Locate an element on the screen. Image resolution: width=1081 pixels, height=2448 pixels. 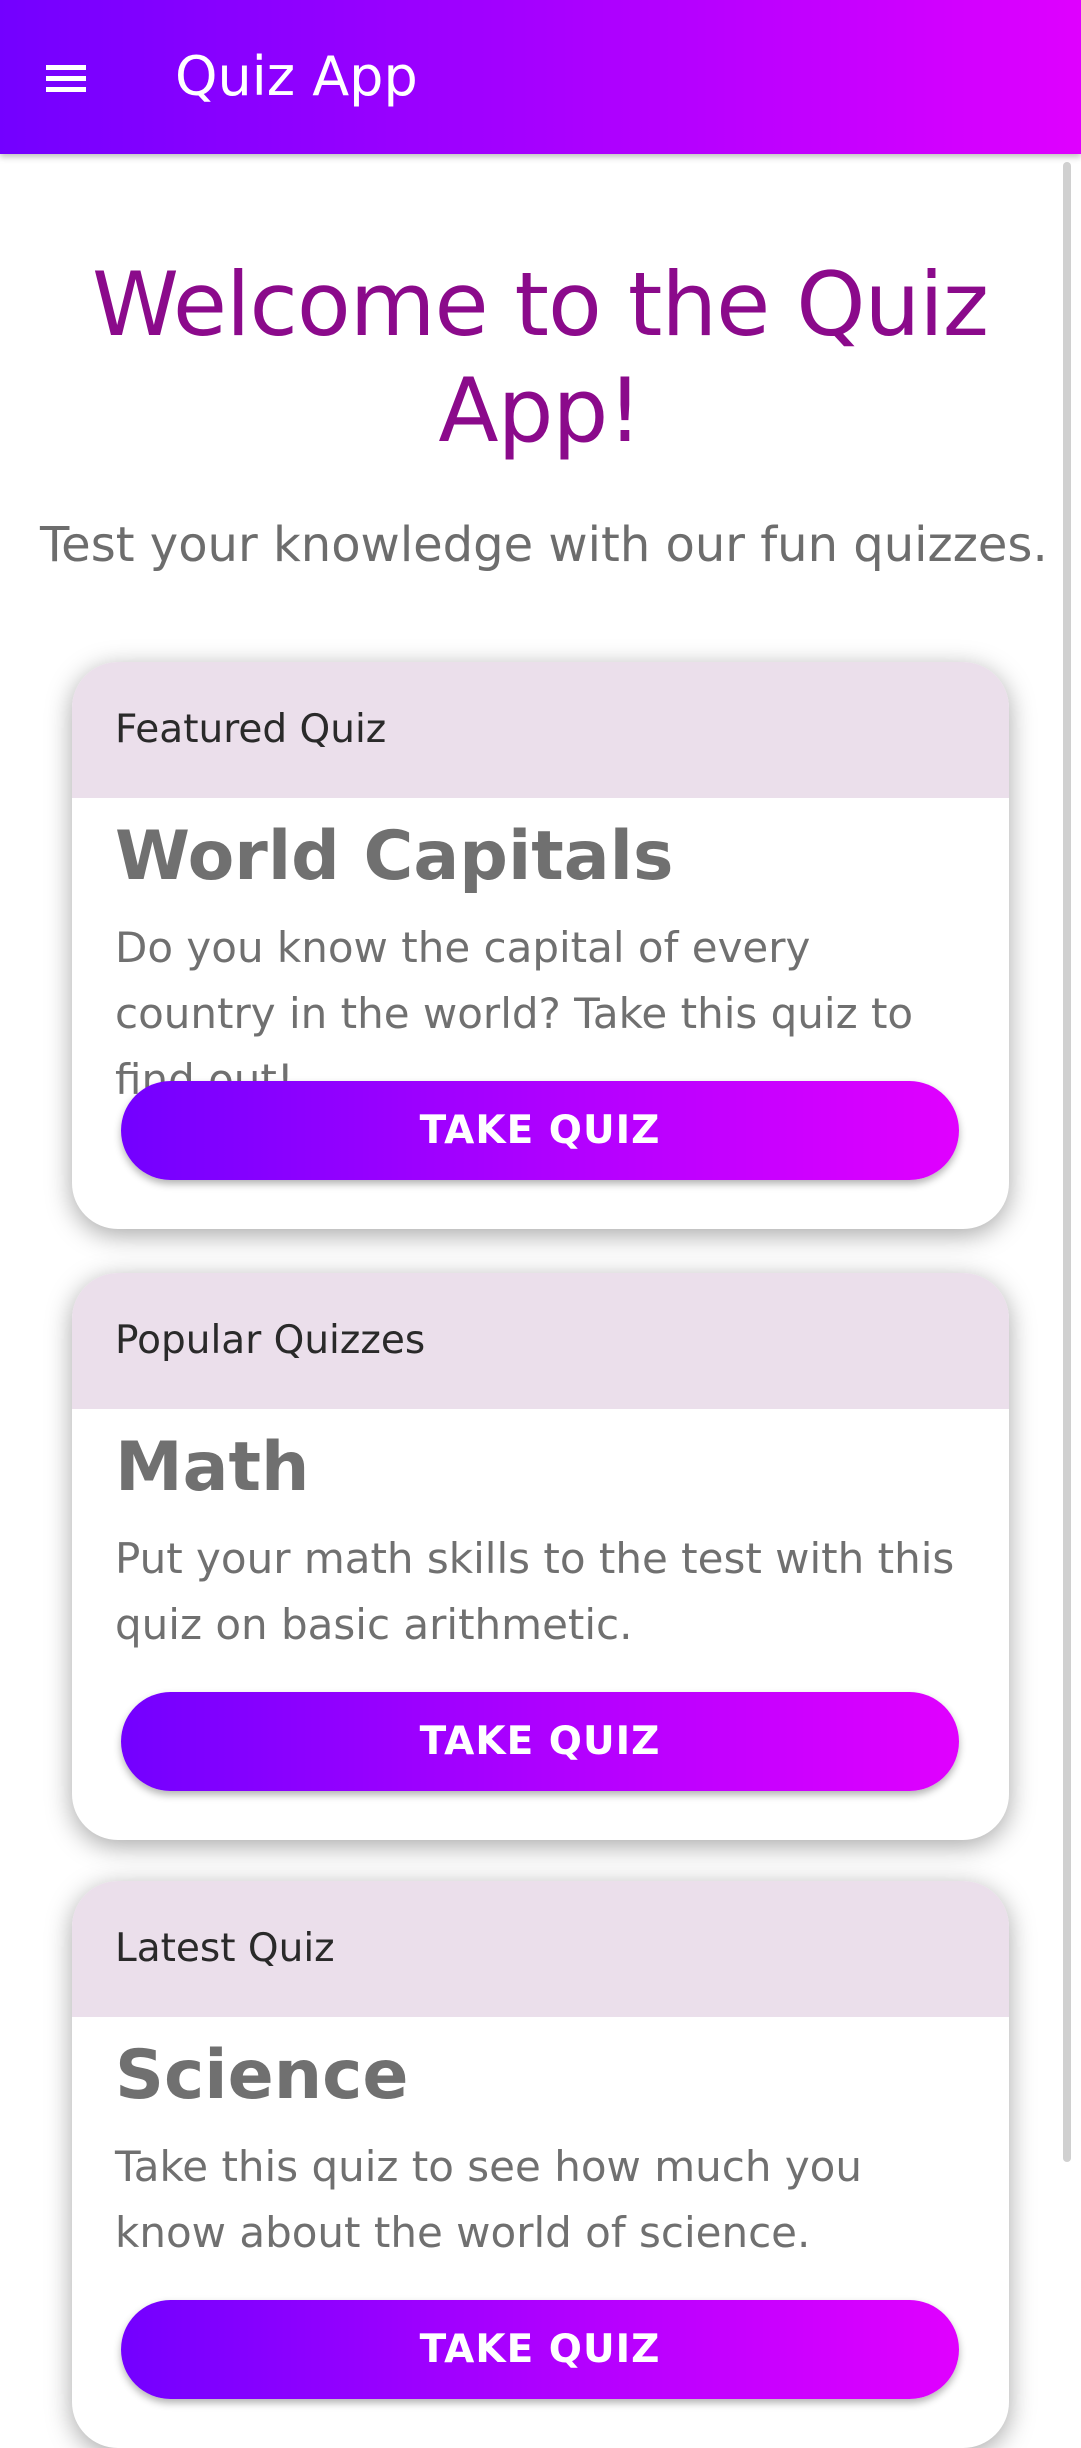
app-title: Quiz App is located at coordinates (296, 76).